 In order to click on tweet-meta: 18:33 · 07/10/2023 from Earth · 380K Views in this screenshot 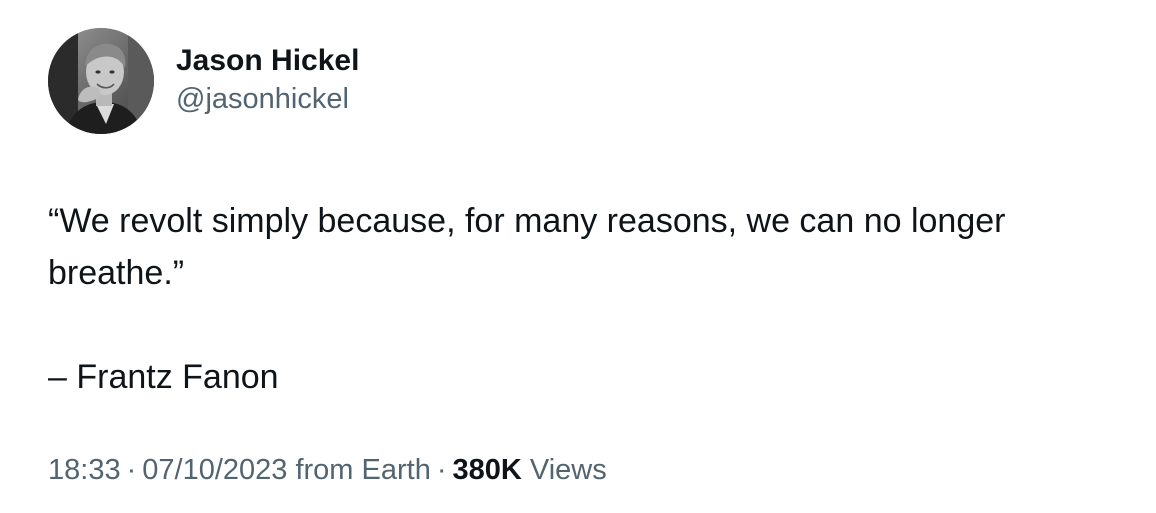, I will do `click(327, 470)`.